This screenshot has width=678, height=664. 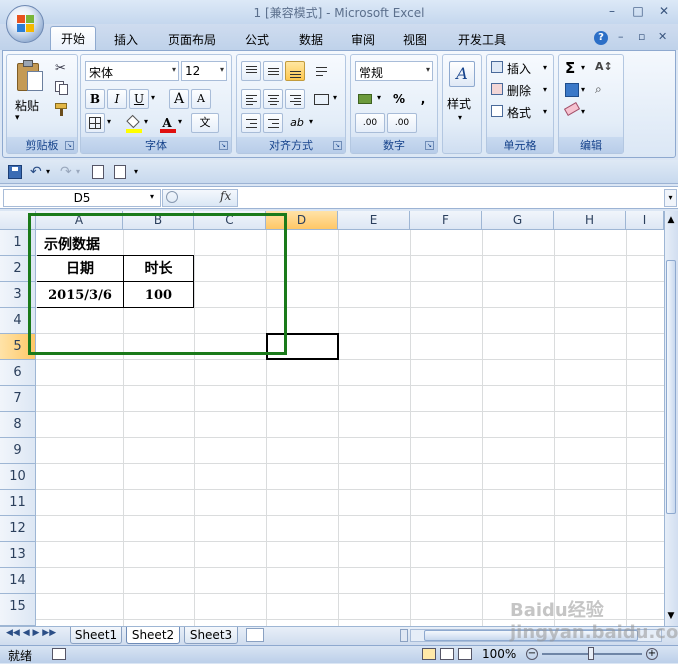 What do you see at coordinates (321, 99) in the screenshot?
I see `merge-center-icon` at bounding box center [321, 99].